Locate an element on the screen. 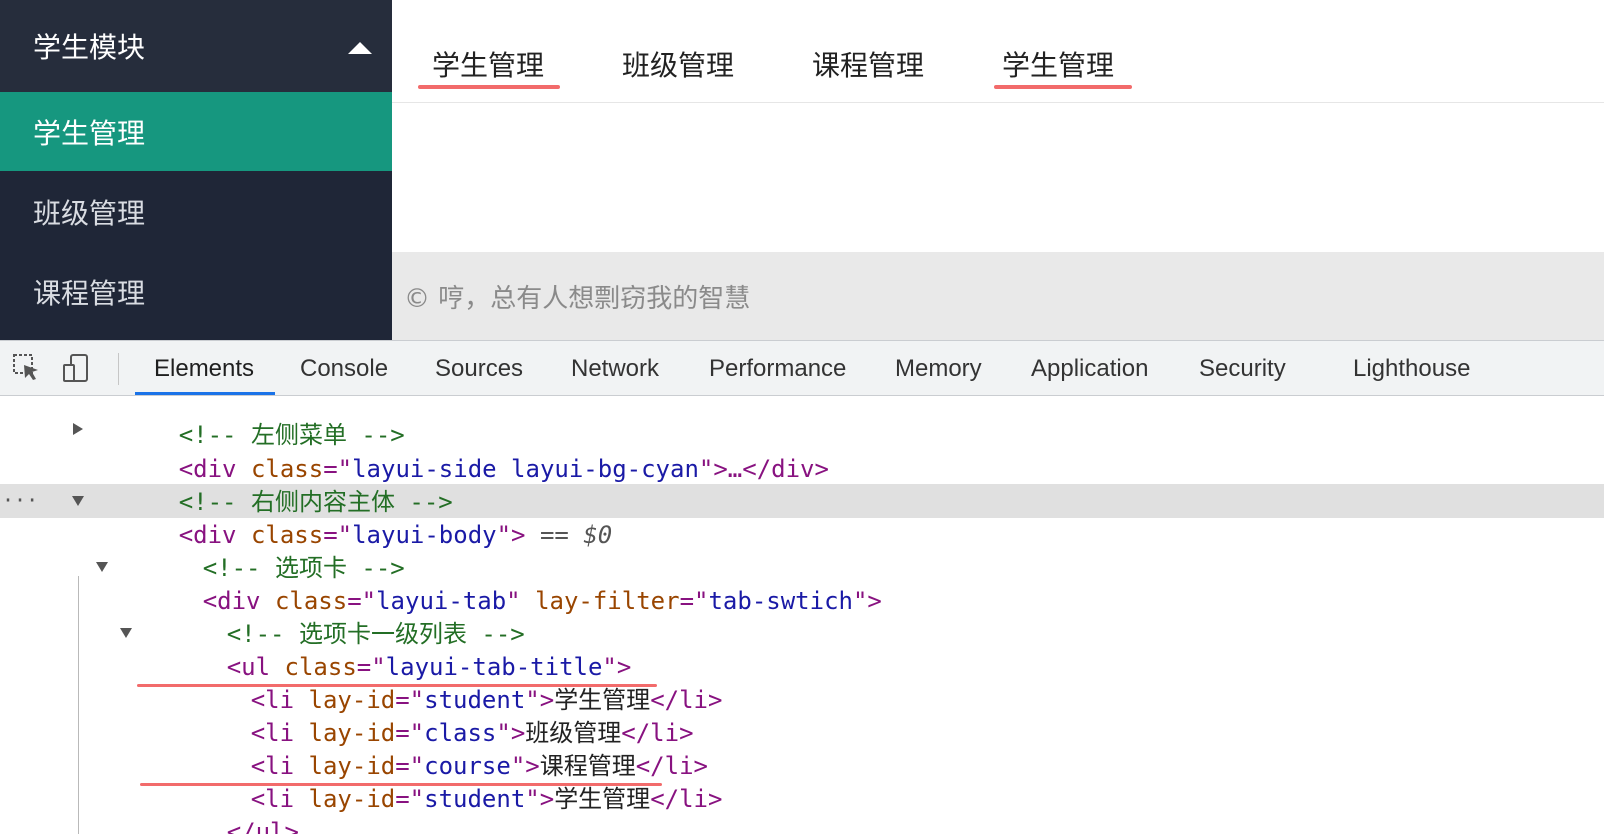 Image resolution: width=1604 pixels, height=834 pixels. tab-lighthouse: Lighthouse is located at coordinates (1411, 369).